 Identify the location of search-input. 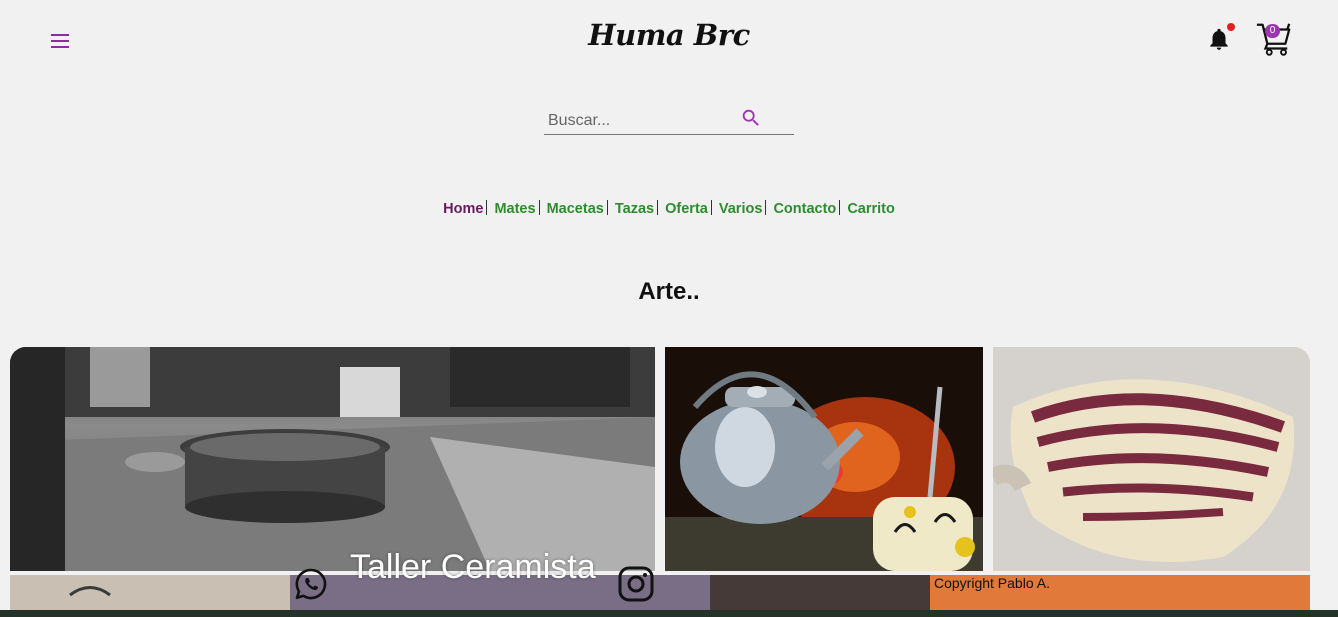
(643, 121).